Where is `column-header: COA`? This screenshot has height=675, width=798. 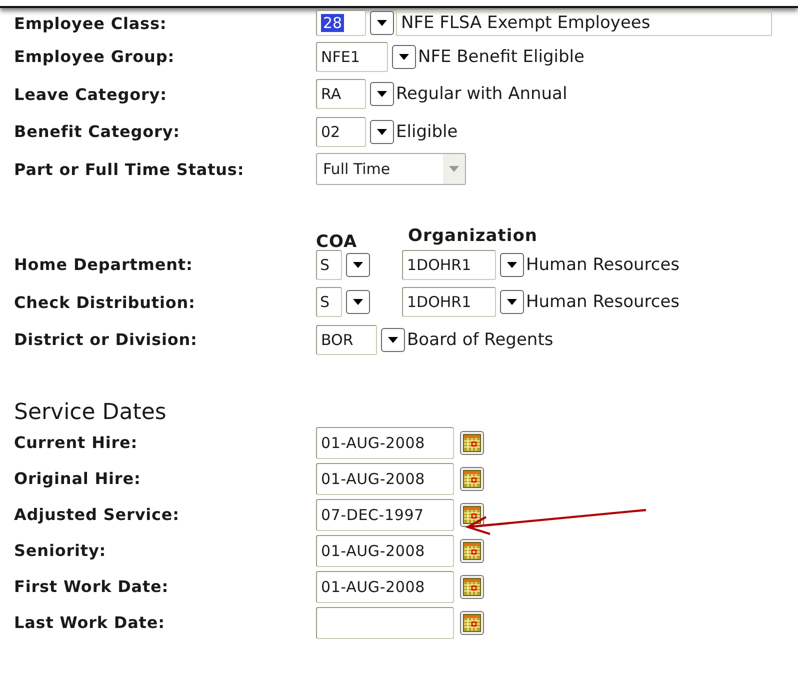
column-header: COA is located at coordinates (336, 242).